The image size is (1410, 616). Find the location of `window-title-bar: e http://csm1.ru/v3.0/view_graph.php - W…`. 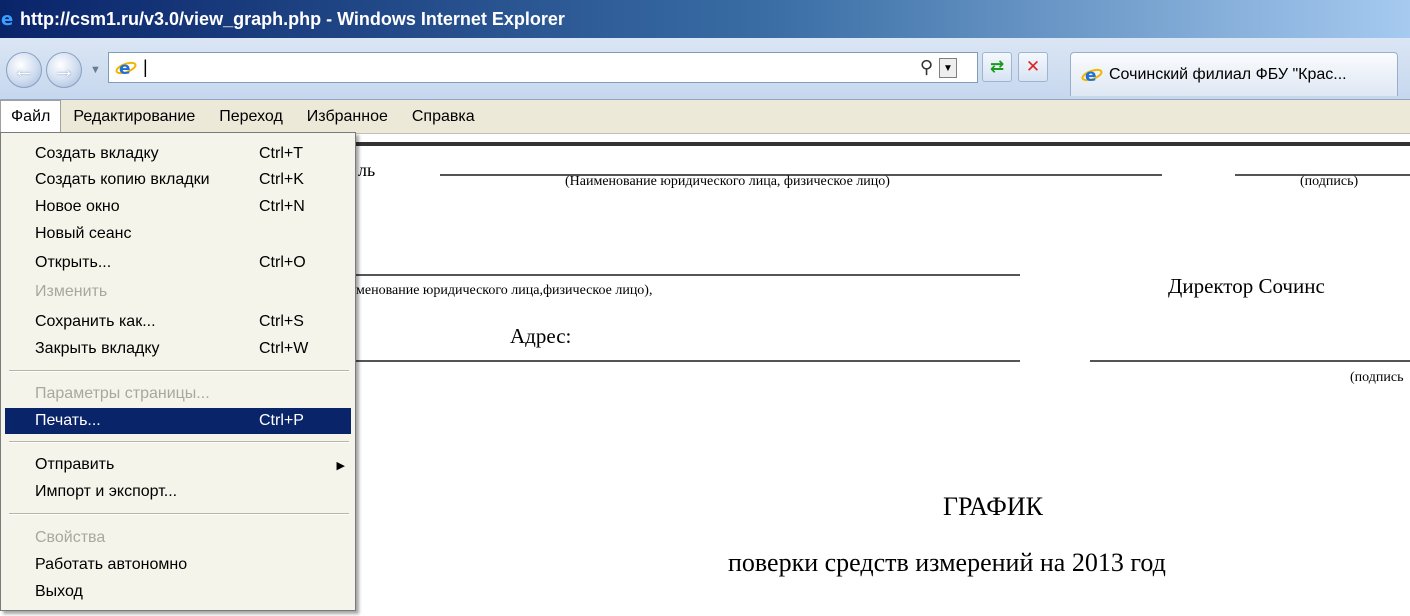

window-title-bar: e http://csm1.ru/v3.0/view_graph.php - W… is located at coordinates (705, 19).